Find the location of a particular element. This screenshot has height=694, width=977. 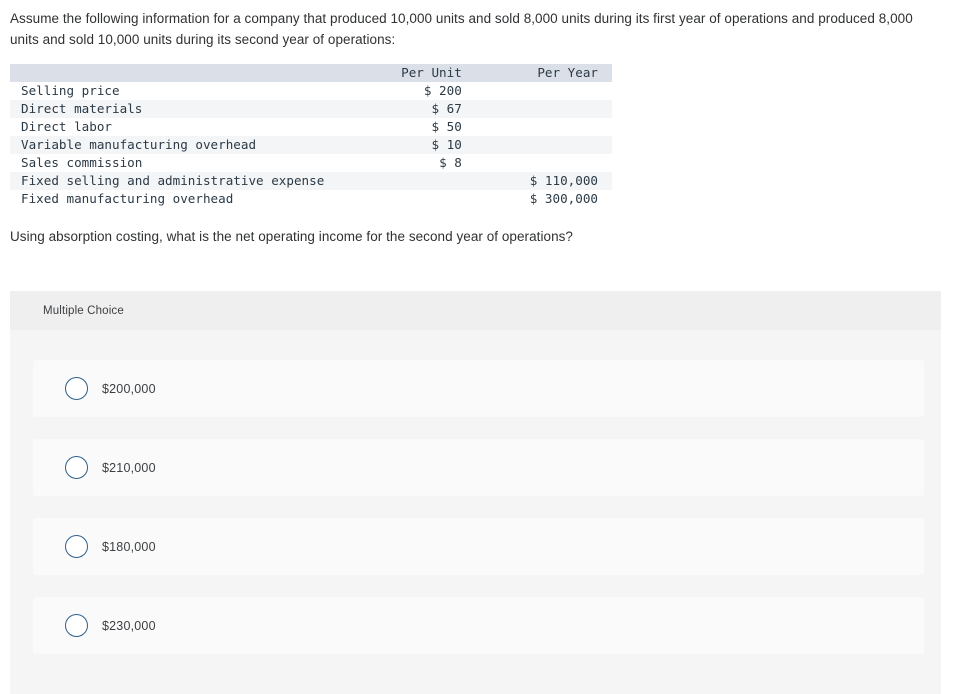

row-per-unit-value: $ 50 is located at coordinates (446, 126).